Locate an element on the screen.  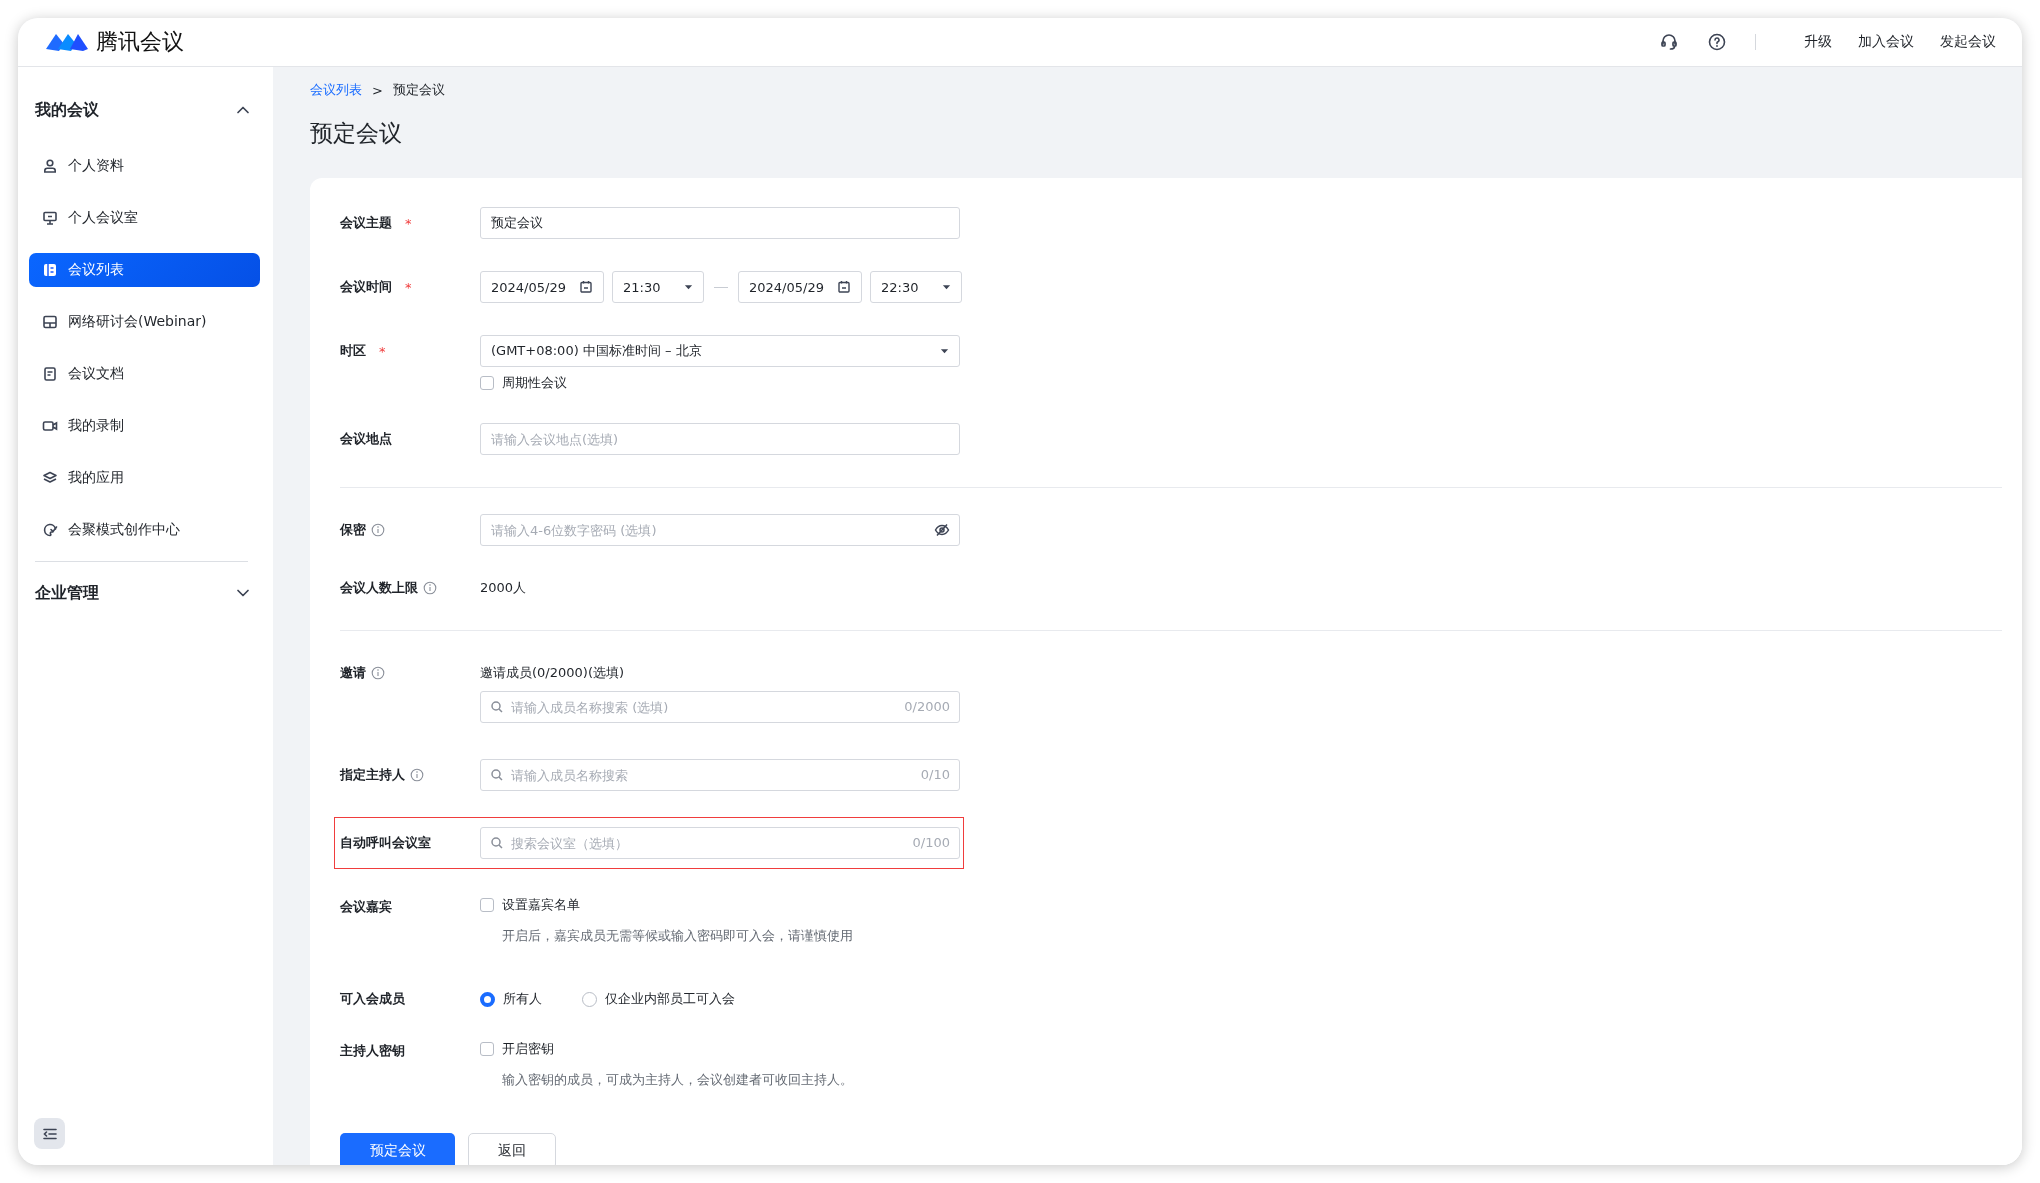
document-icon is located at coordinates (50, 374).